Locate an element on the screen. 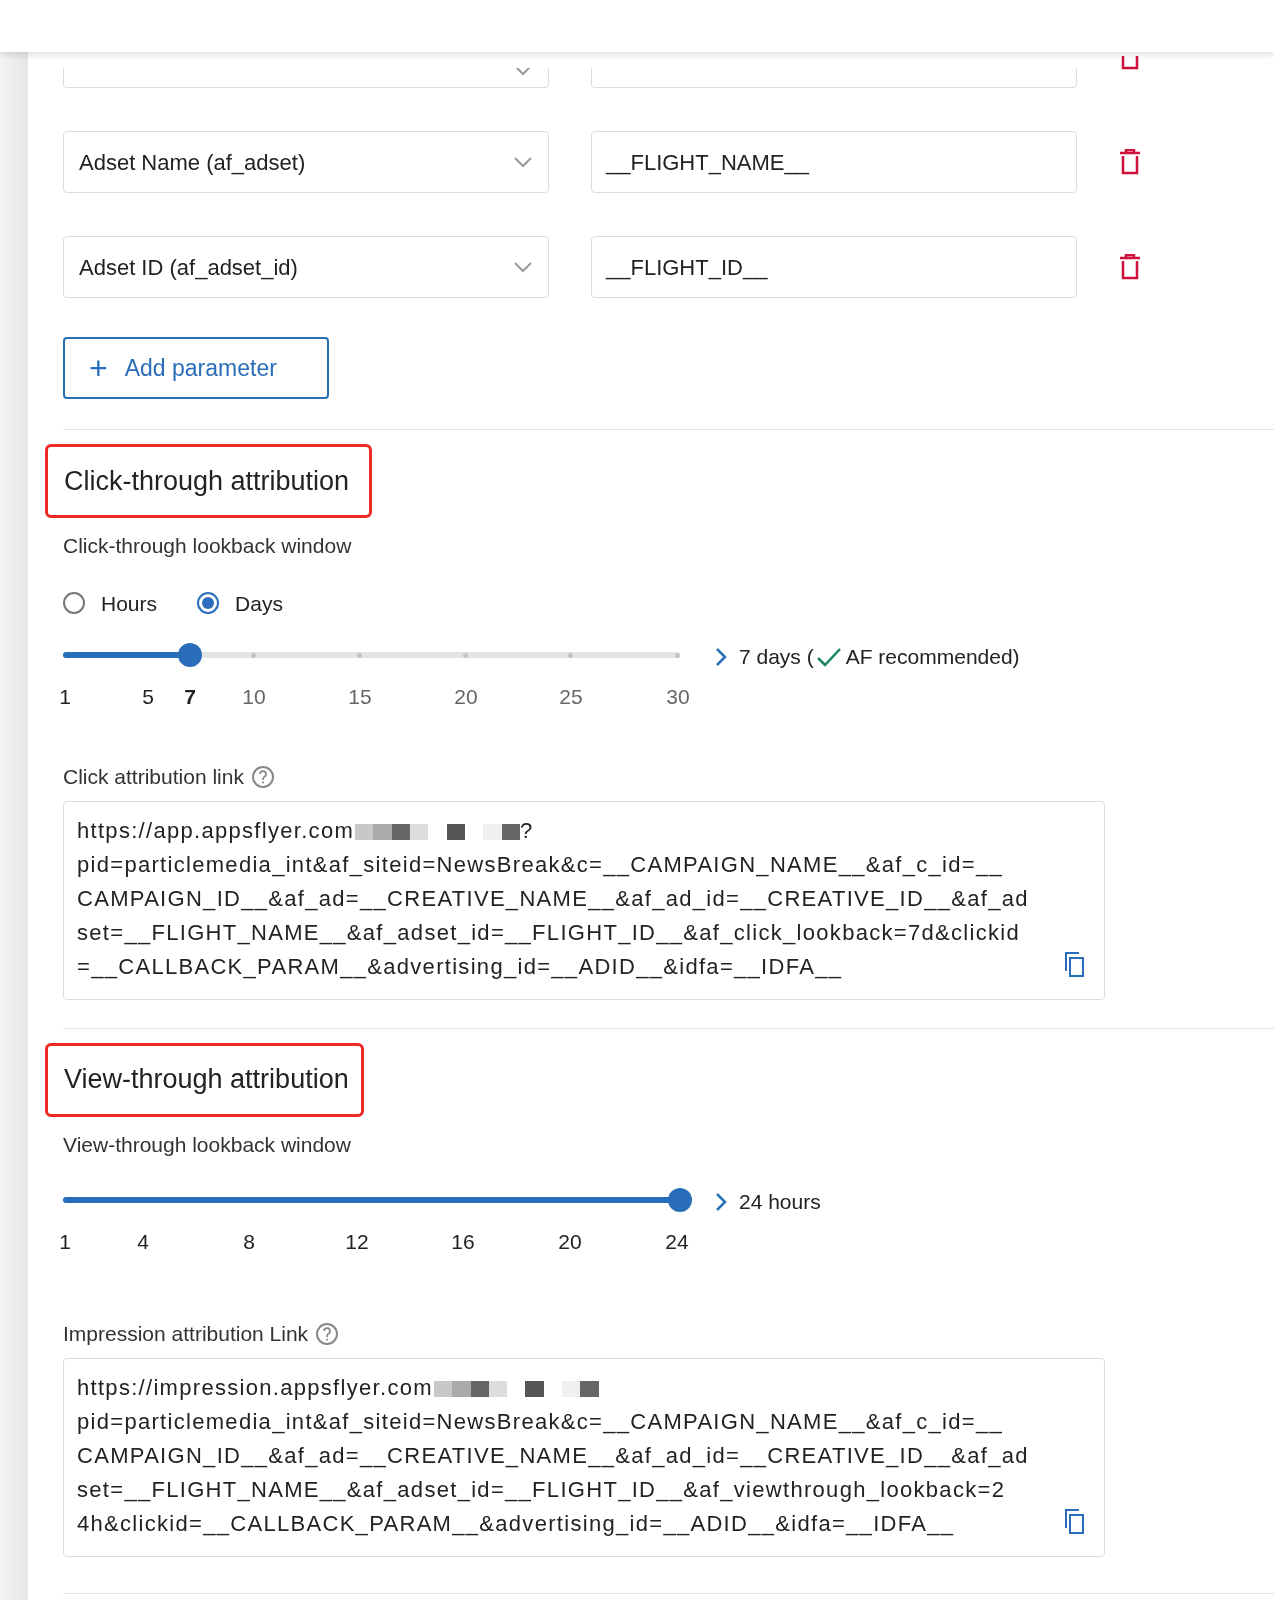 Image resolution: width=1274 pixels, height=1600 pixels. section-heading: Click-through attribution is located at coordinates (207, 481).